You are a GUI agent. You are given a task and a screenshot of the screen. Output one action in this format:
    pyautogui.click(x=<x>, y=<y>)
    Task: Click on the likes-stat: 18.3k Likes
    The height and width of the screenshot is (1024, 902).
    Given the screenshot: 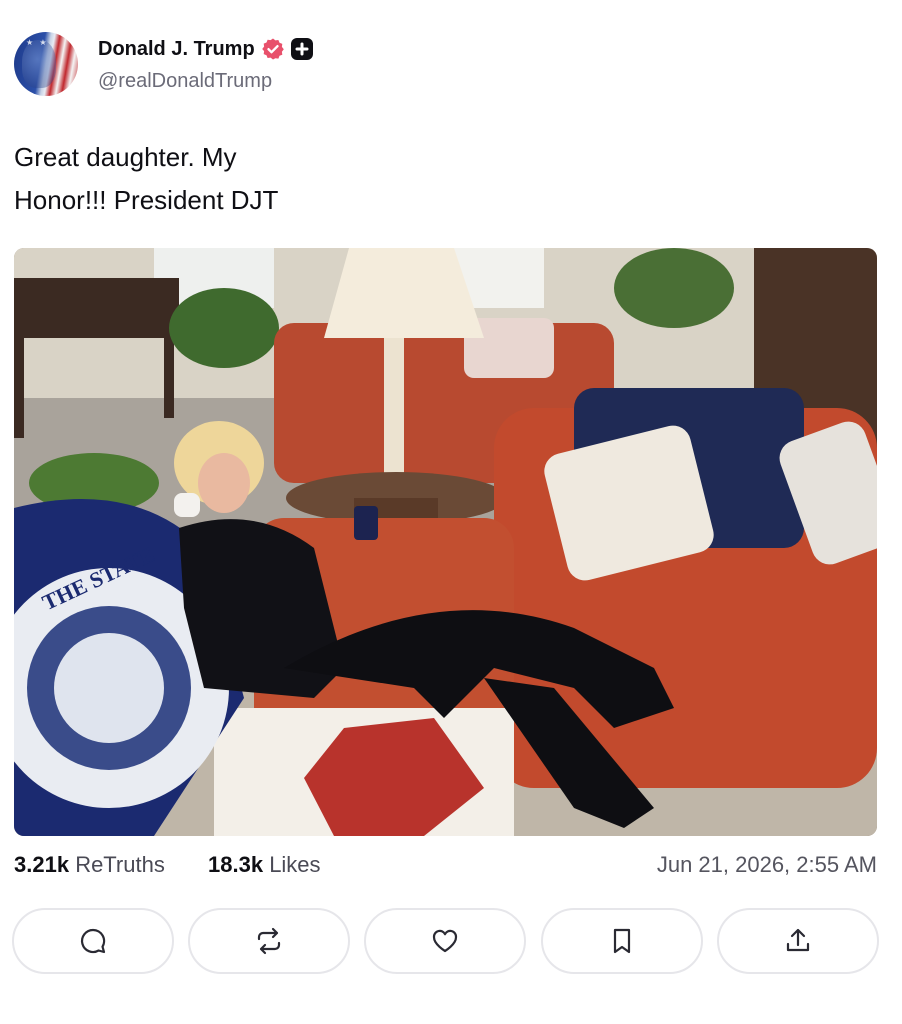 What is the action you would take?
    pyautogui.click(x=264, y=865)
    